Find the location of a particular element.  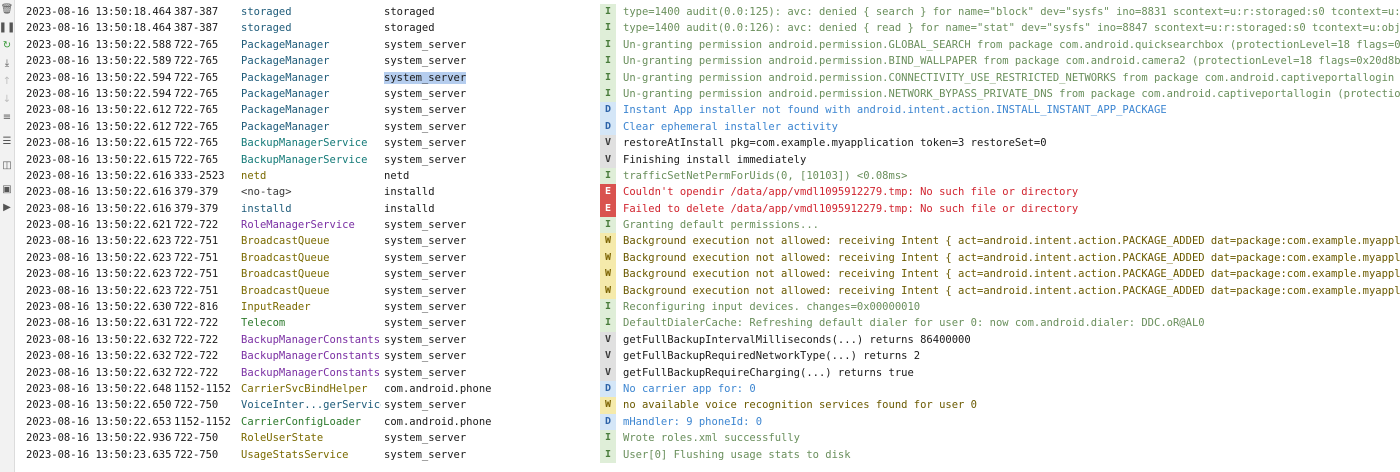

log-tag: BackupManagerService is located at coordinates (304, 143).